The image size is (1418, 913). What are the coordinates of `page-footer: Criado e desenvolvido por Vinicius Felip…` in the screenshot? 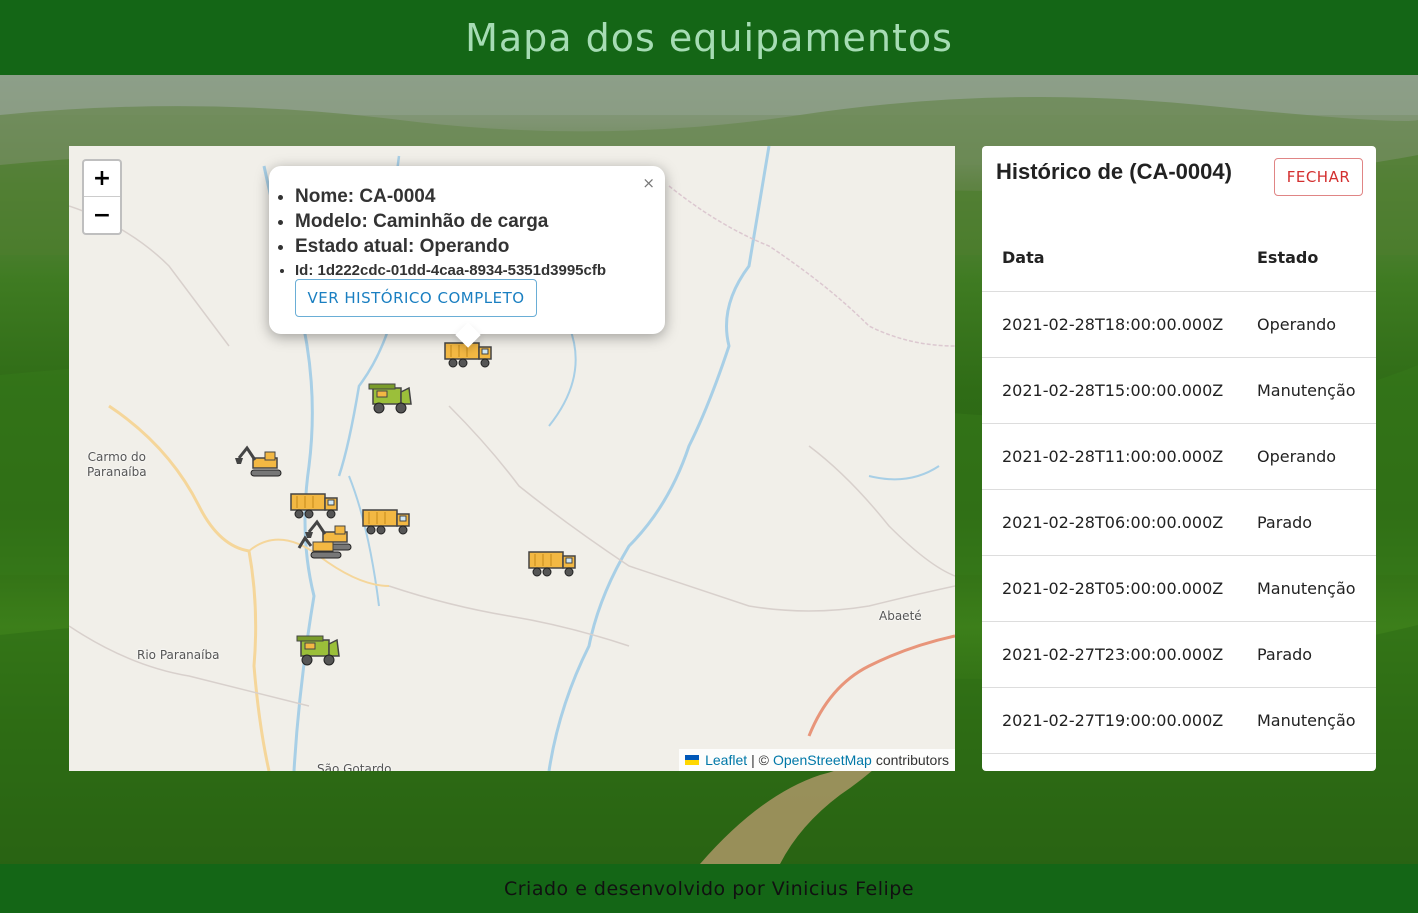 It's located at (709, 888).